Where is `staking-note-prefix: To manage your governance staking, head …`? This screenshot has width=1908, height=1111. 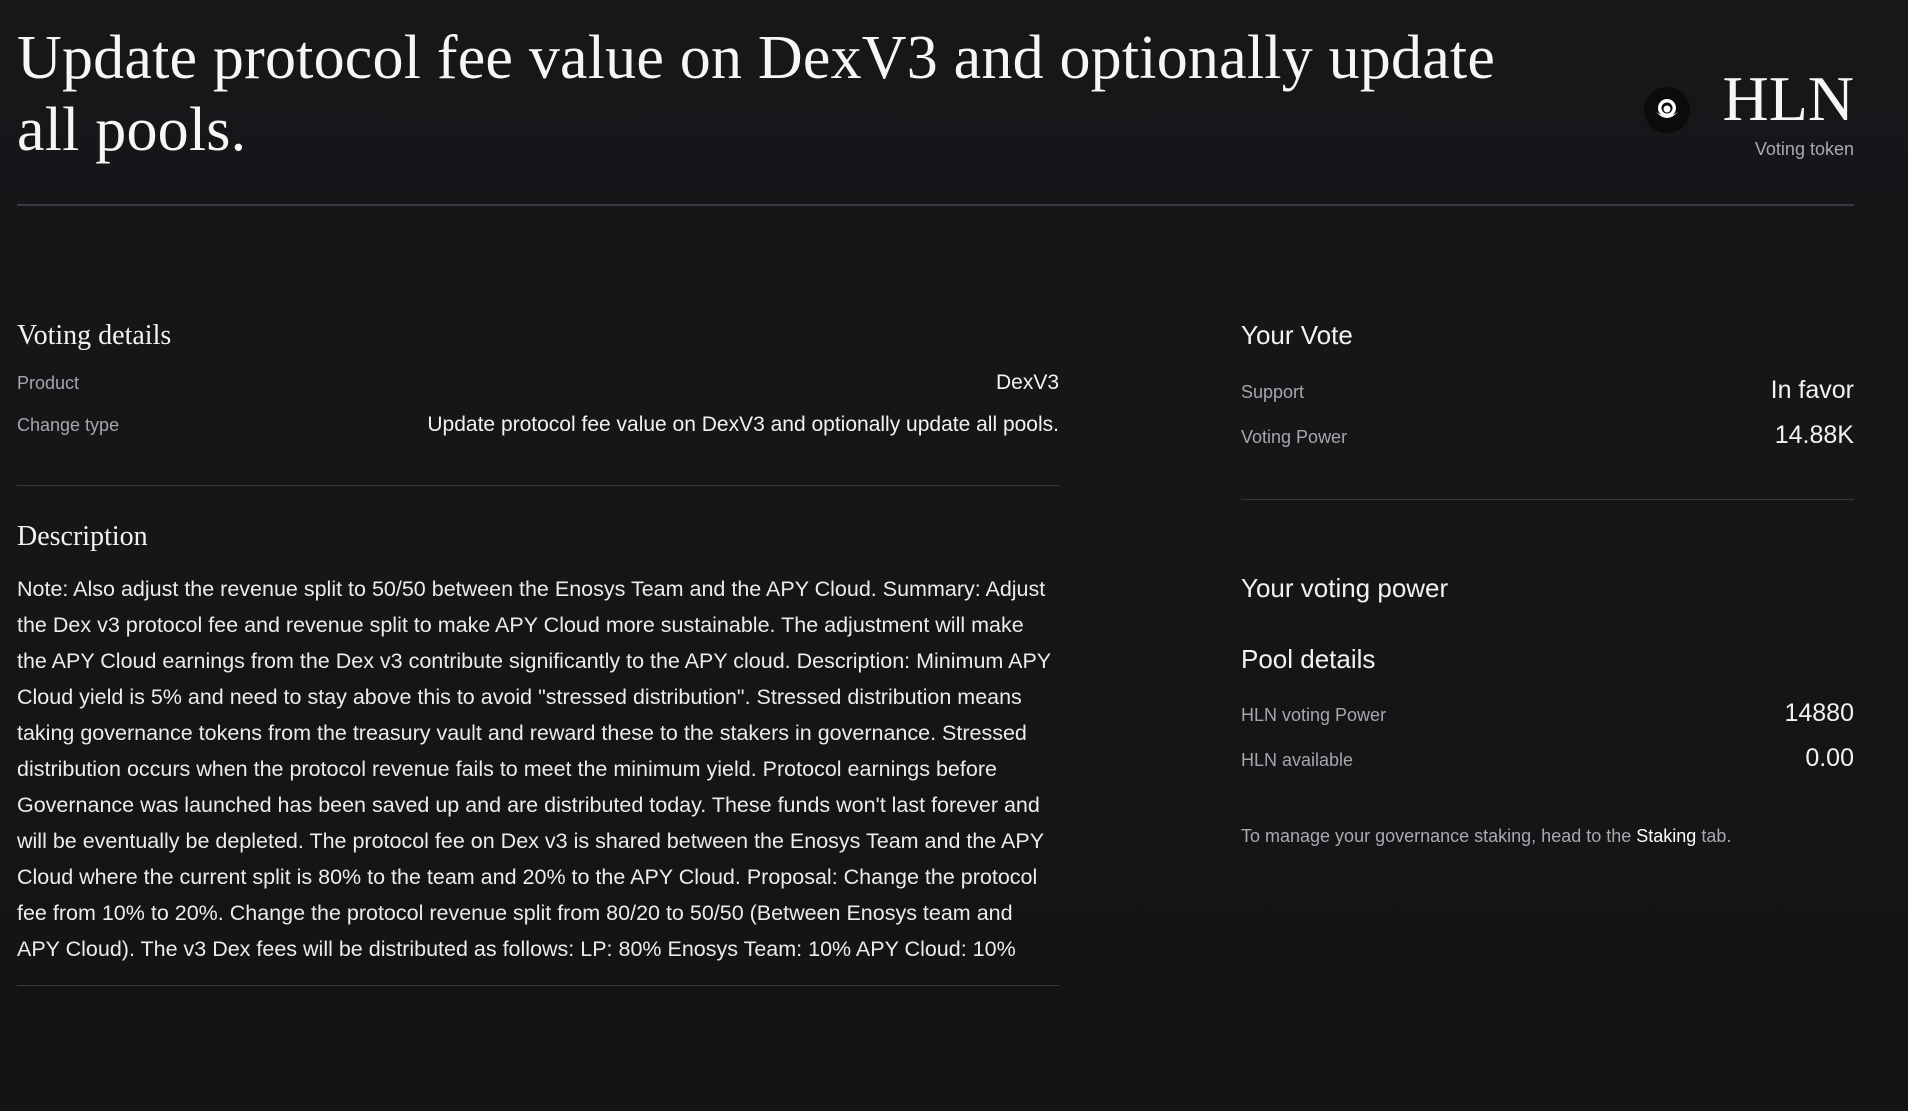
staking-note-prefix: To manage your governance staking, head … is located at coordinates (1436, 836).